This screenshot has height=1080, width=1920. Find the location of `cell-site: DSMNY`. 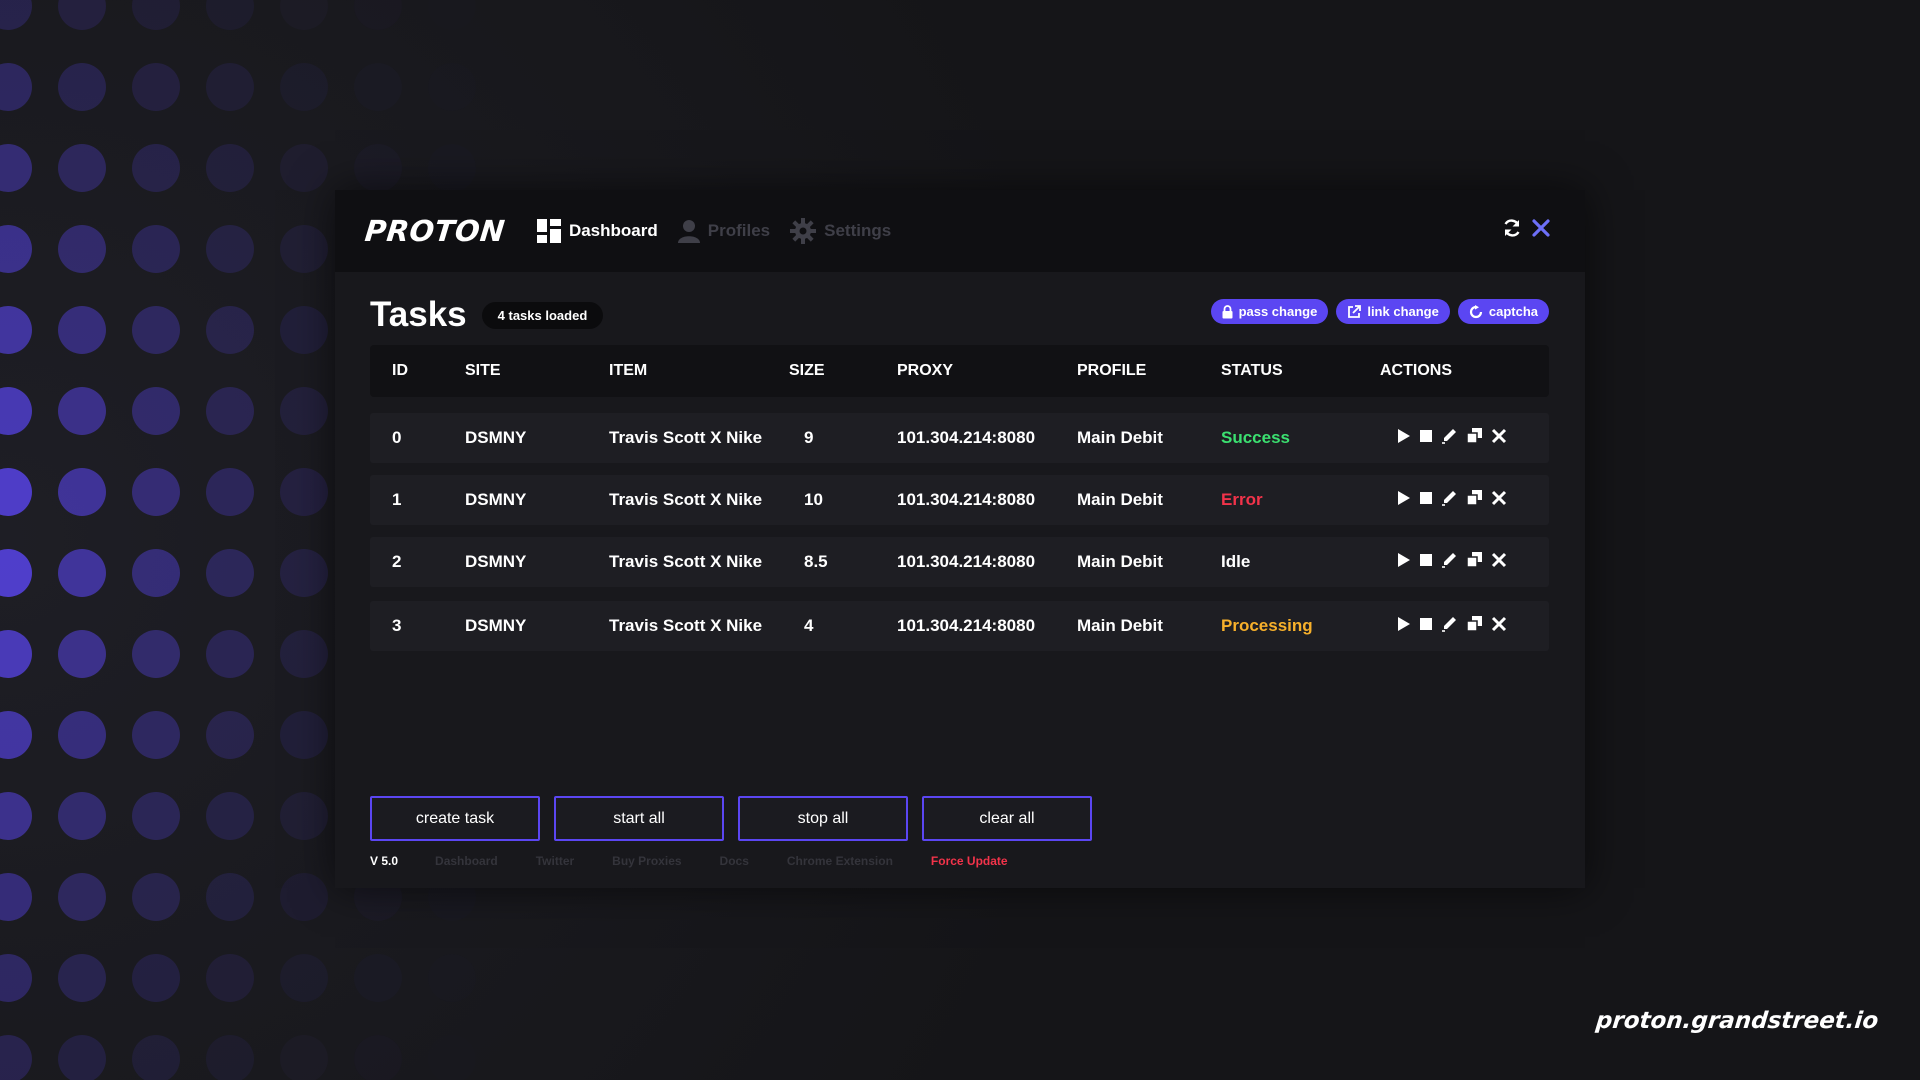

cell-site: DSMNY is located at coordinates (496, 625).